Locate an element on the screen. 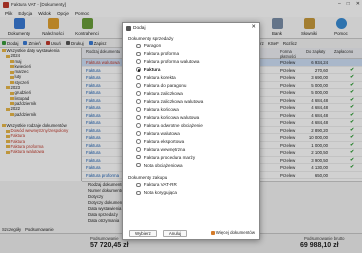 The image size is (362, 253). dialog-title: Dodaj is located at coordinates (139, 28).